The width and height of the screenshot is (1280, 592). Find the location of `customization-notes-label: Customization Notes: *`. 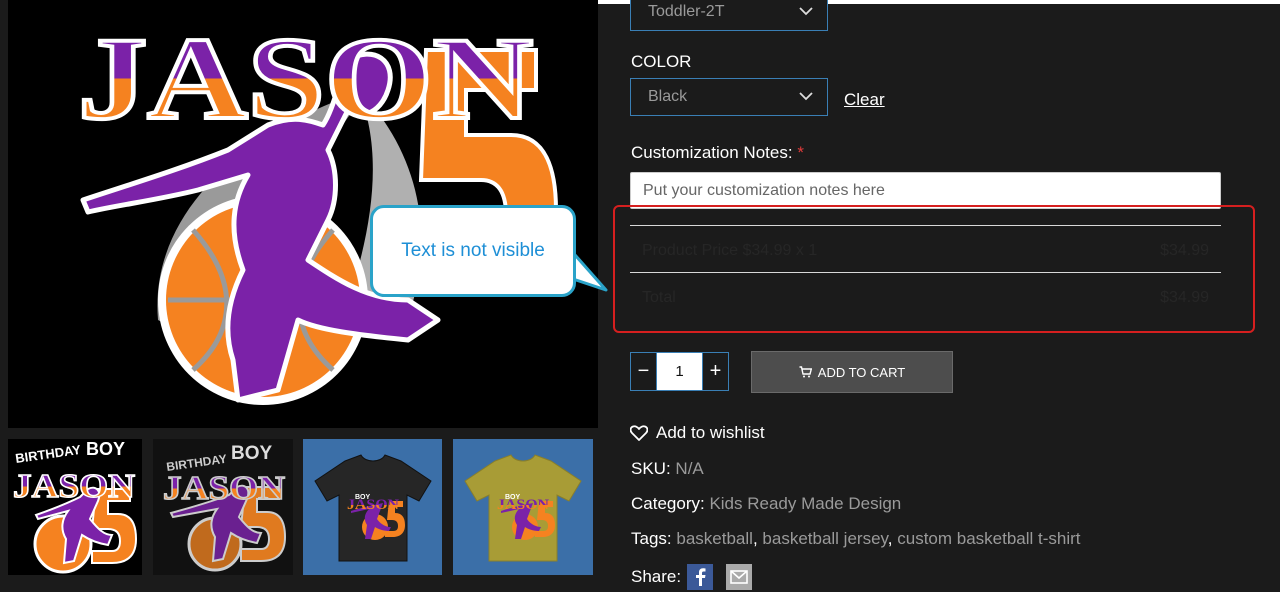

customization-notes-label: Customization Notes: * is located at coordinates (717, 153).